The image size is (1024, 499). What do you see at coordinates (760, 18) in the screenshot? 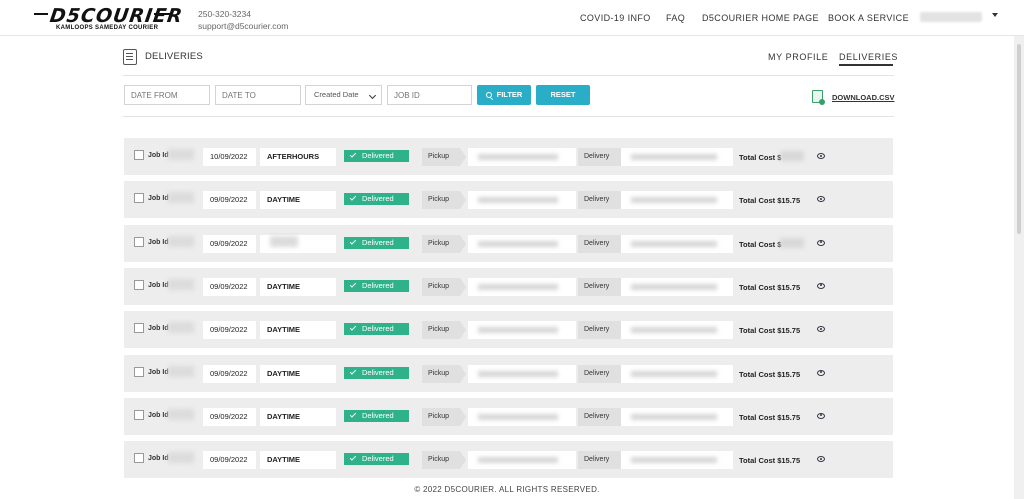
I see `nav-home-page: D5COURIER HOME PAGE` at bounding box center [760, 18].